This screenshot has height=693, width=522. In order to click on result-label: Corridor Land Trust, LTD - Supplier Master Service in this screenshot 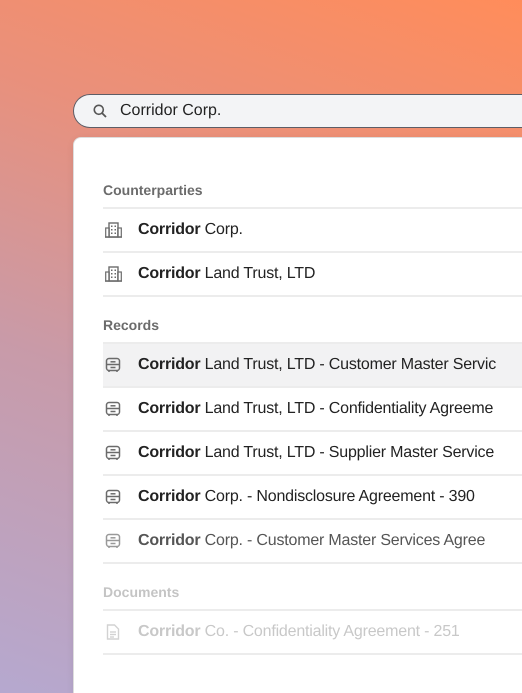, I will do `click(316, 453)`.